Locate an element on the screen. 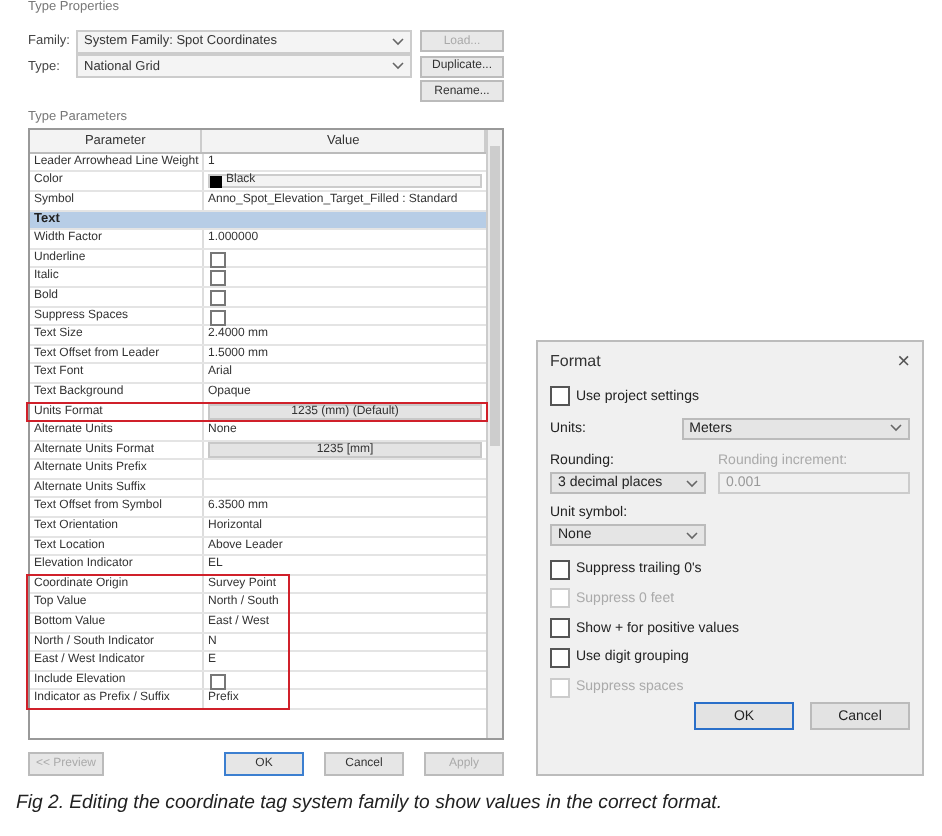  scrollbar is located at coordinates (494, 434).